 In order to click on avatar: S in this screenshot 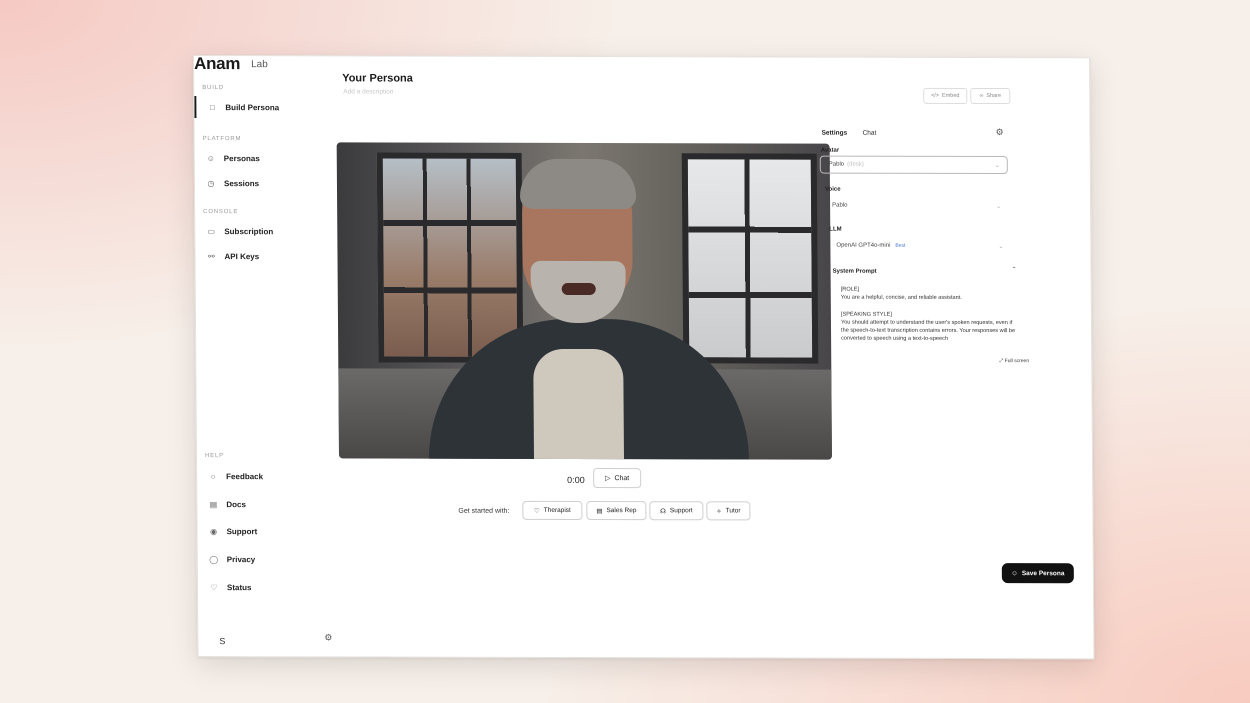, I will do `click(222, 641)`.